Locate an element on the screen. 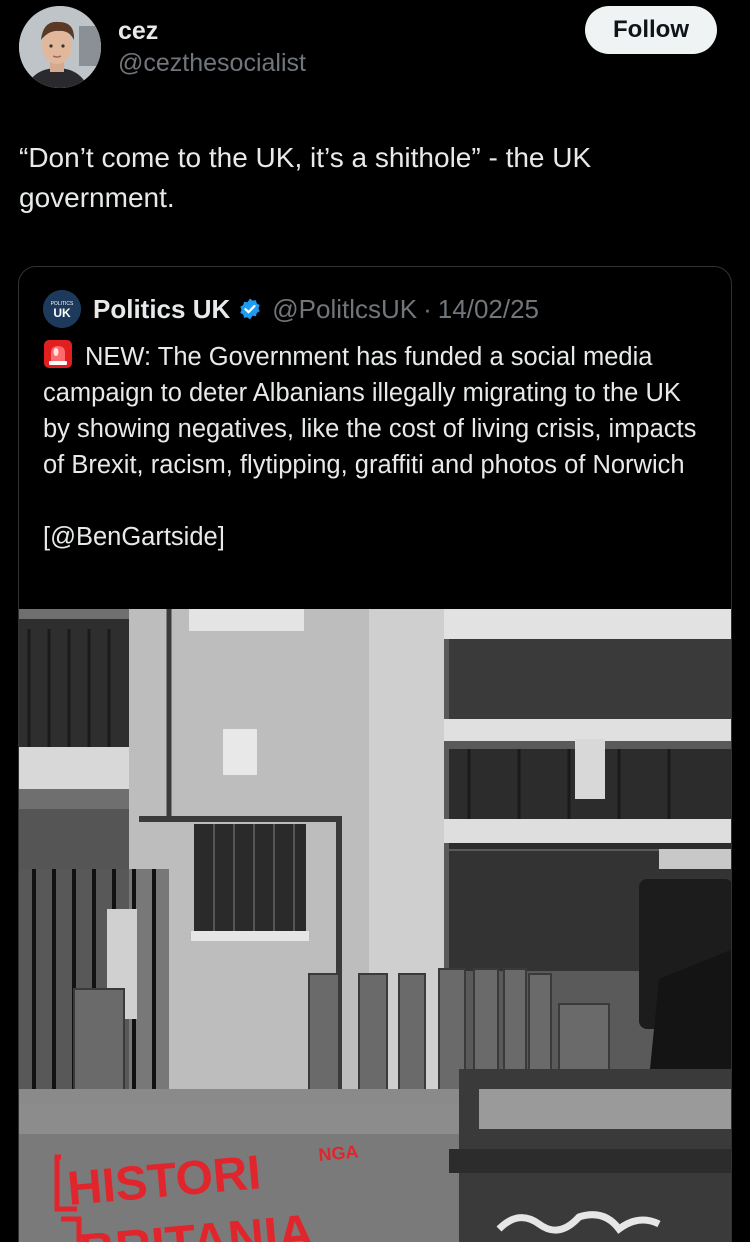 This screenshot has width=750, height=1242. avatar-photo is located at coordinates (60, 47).